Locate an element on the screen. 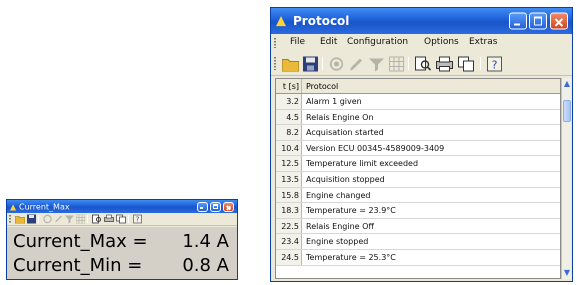 The height and width of the screenshot is (285, 577). current-window-toolbar: ? is located at coordinates (122, 219).